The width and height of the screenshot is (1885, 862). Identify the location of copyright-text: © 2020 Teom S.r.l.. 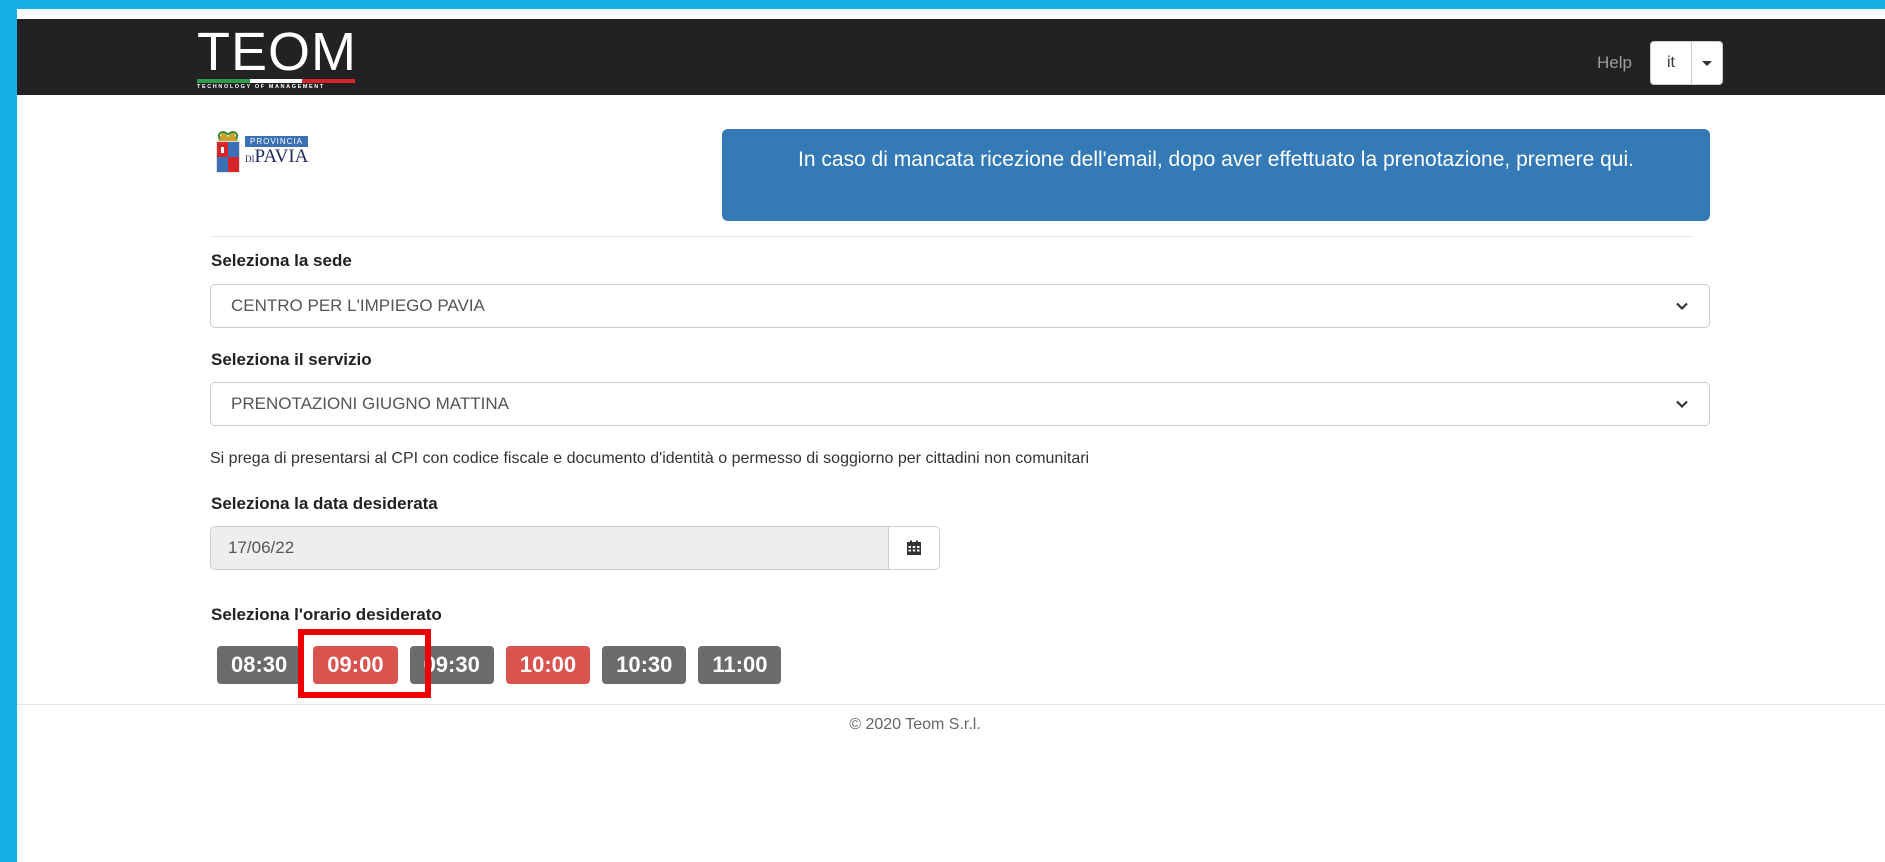
(915, 724).